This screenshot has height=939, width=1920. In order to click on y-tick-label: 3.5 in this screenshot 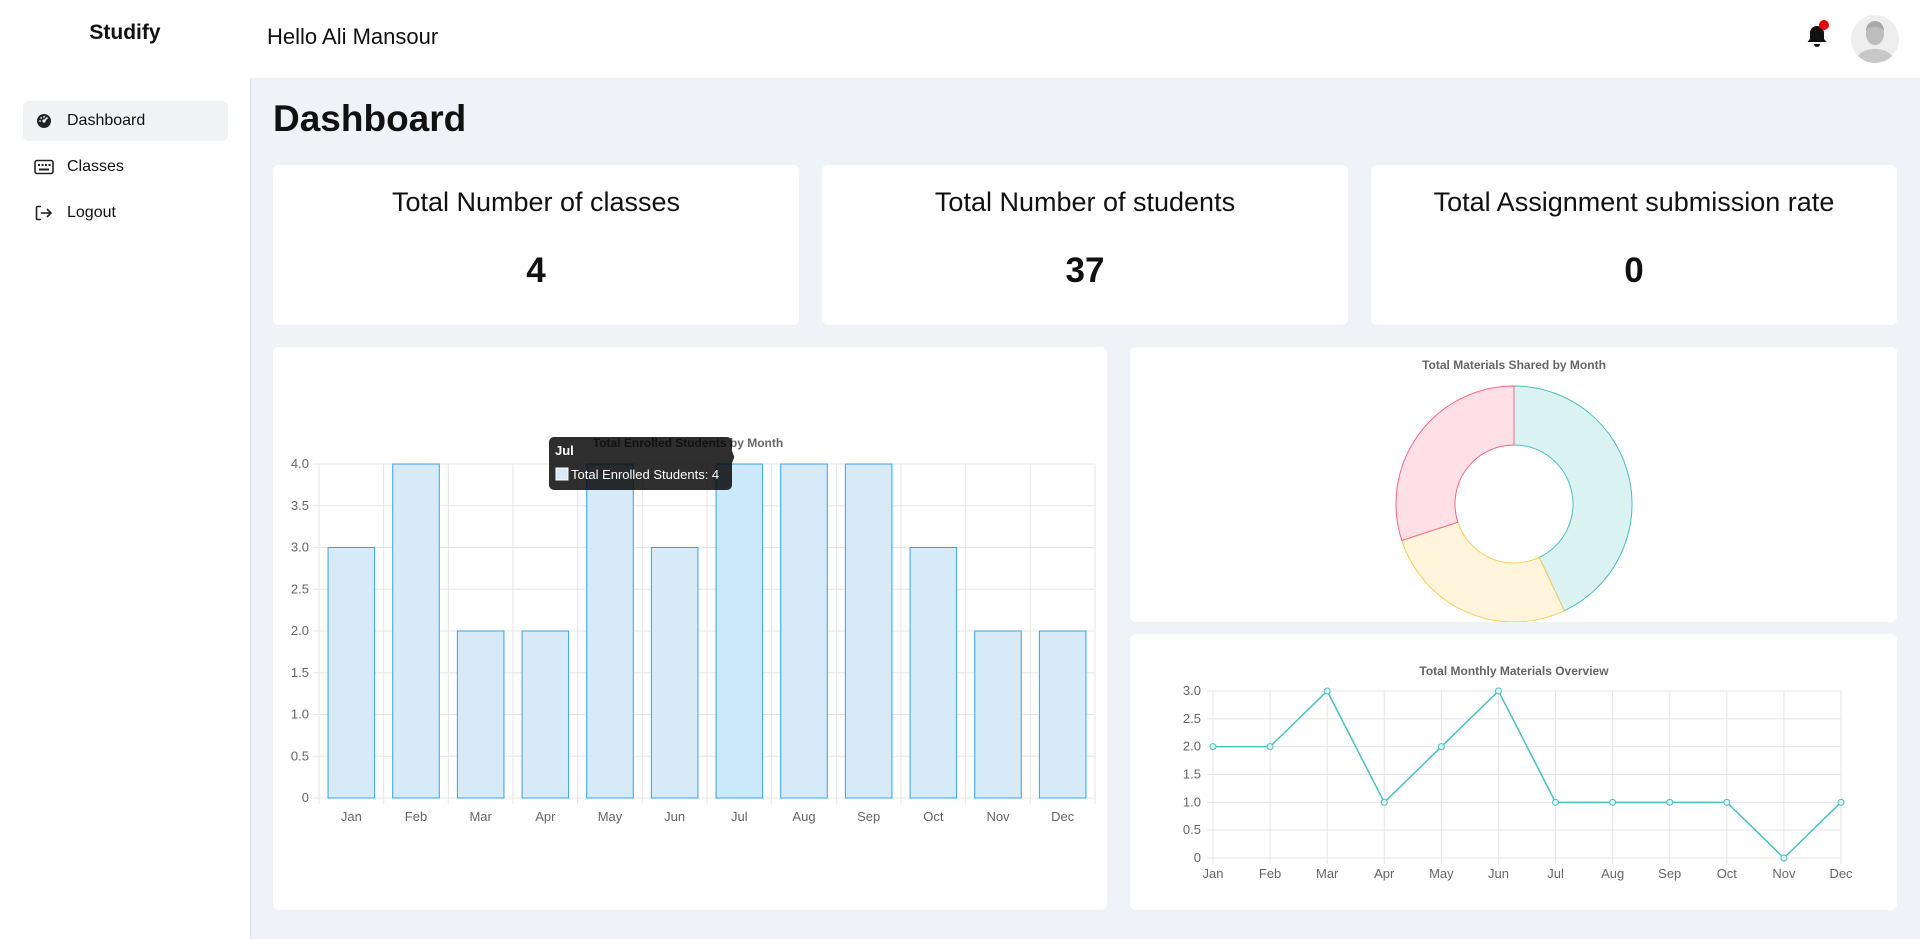, I will do `click(300, 505)`.